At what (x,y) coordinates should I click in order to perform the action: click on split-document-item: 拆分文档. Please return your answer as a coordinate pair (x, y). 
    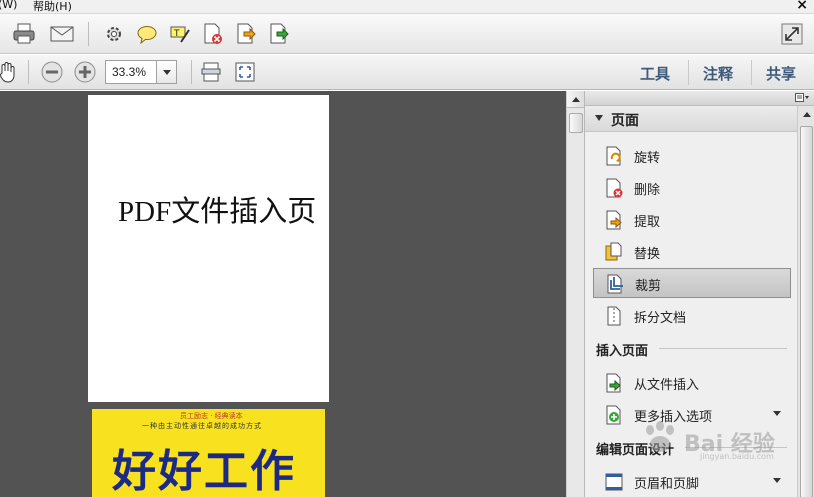
    Looking at the image, I should click on (692, 315).